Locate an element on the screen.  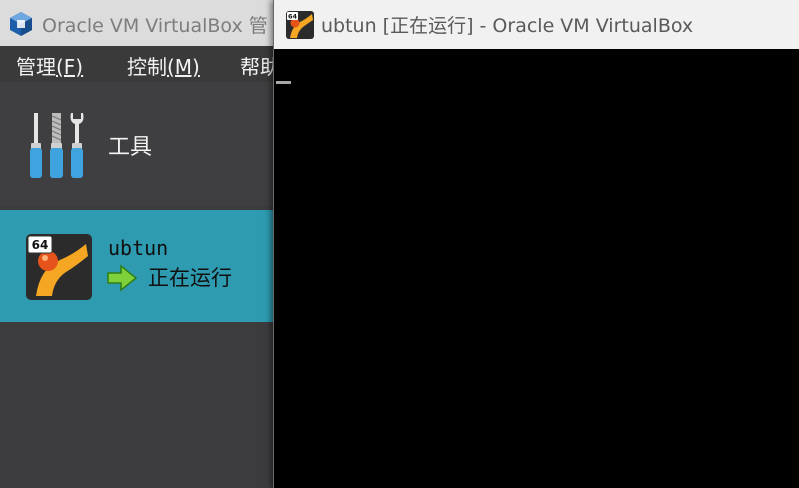
tools-item: 工具 is located at coordinates (137, 144).